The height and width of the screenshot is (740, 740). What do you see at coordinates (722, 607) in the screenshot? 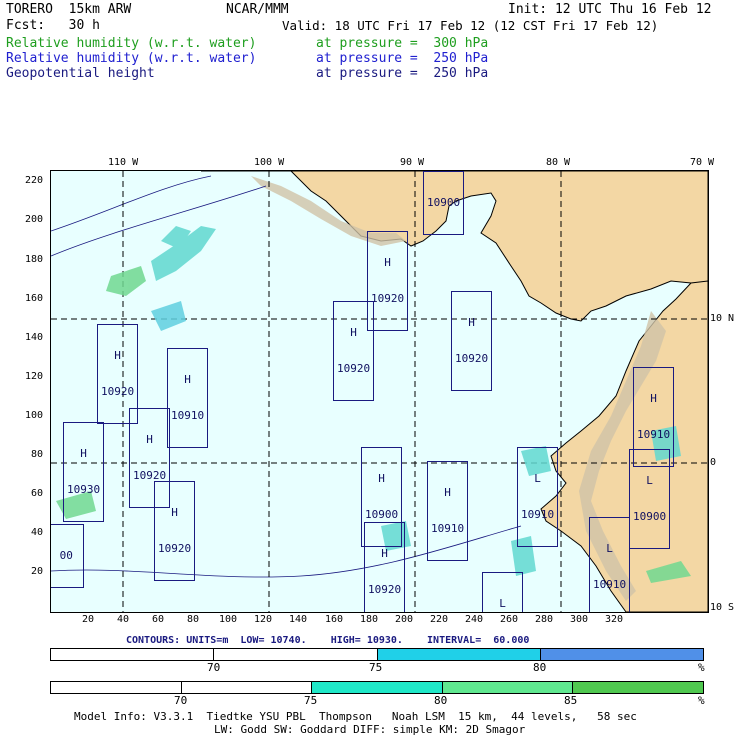
I see `lat-label-10s: 10 S` at bounding box center [722, 607].